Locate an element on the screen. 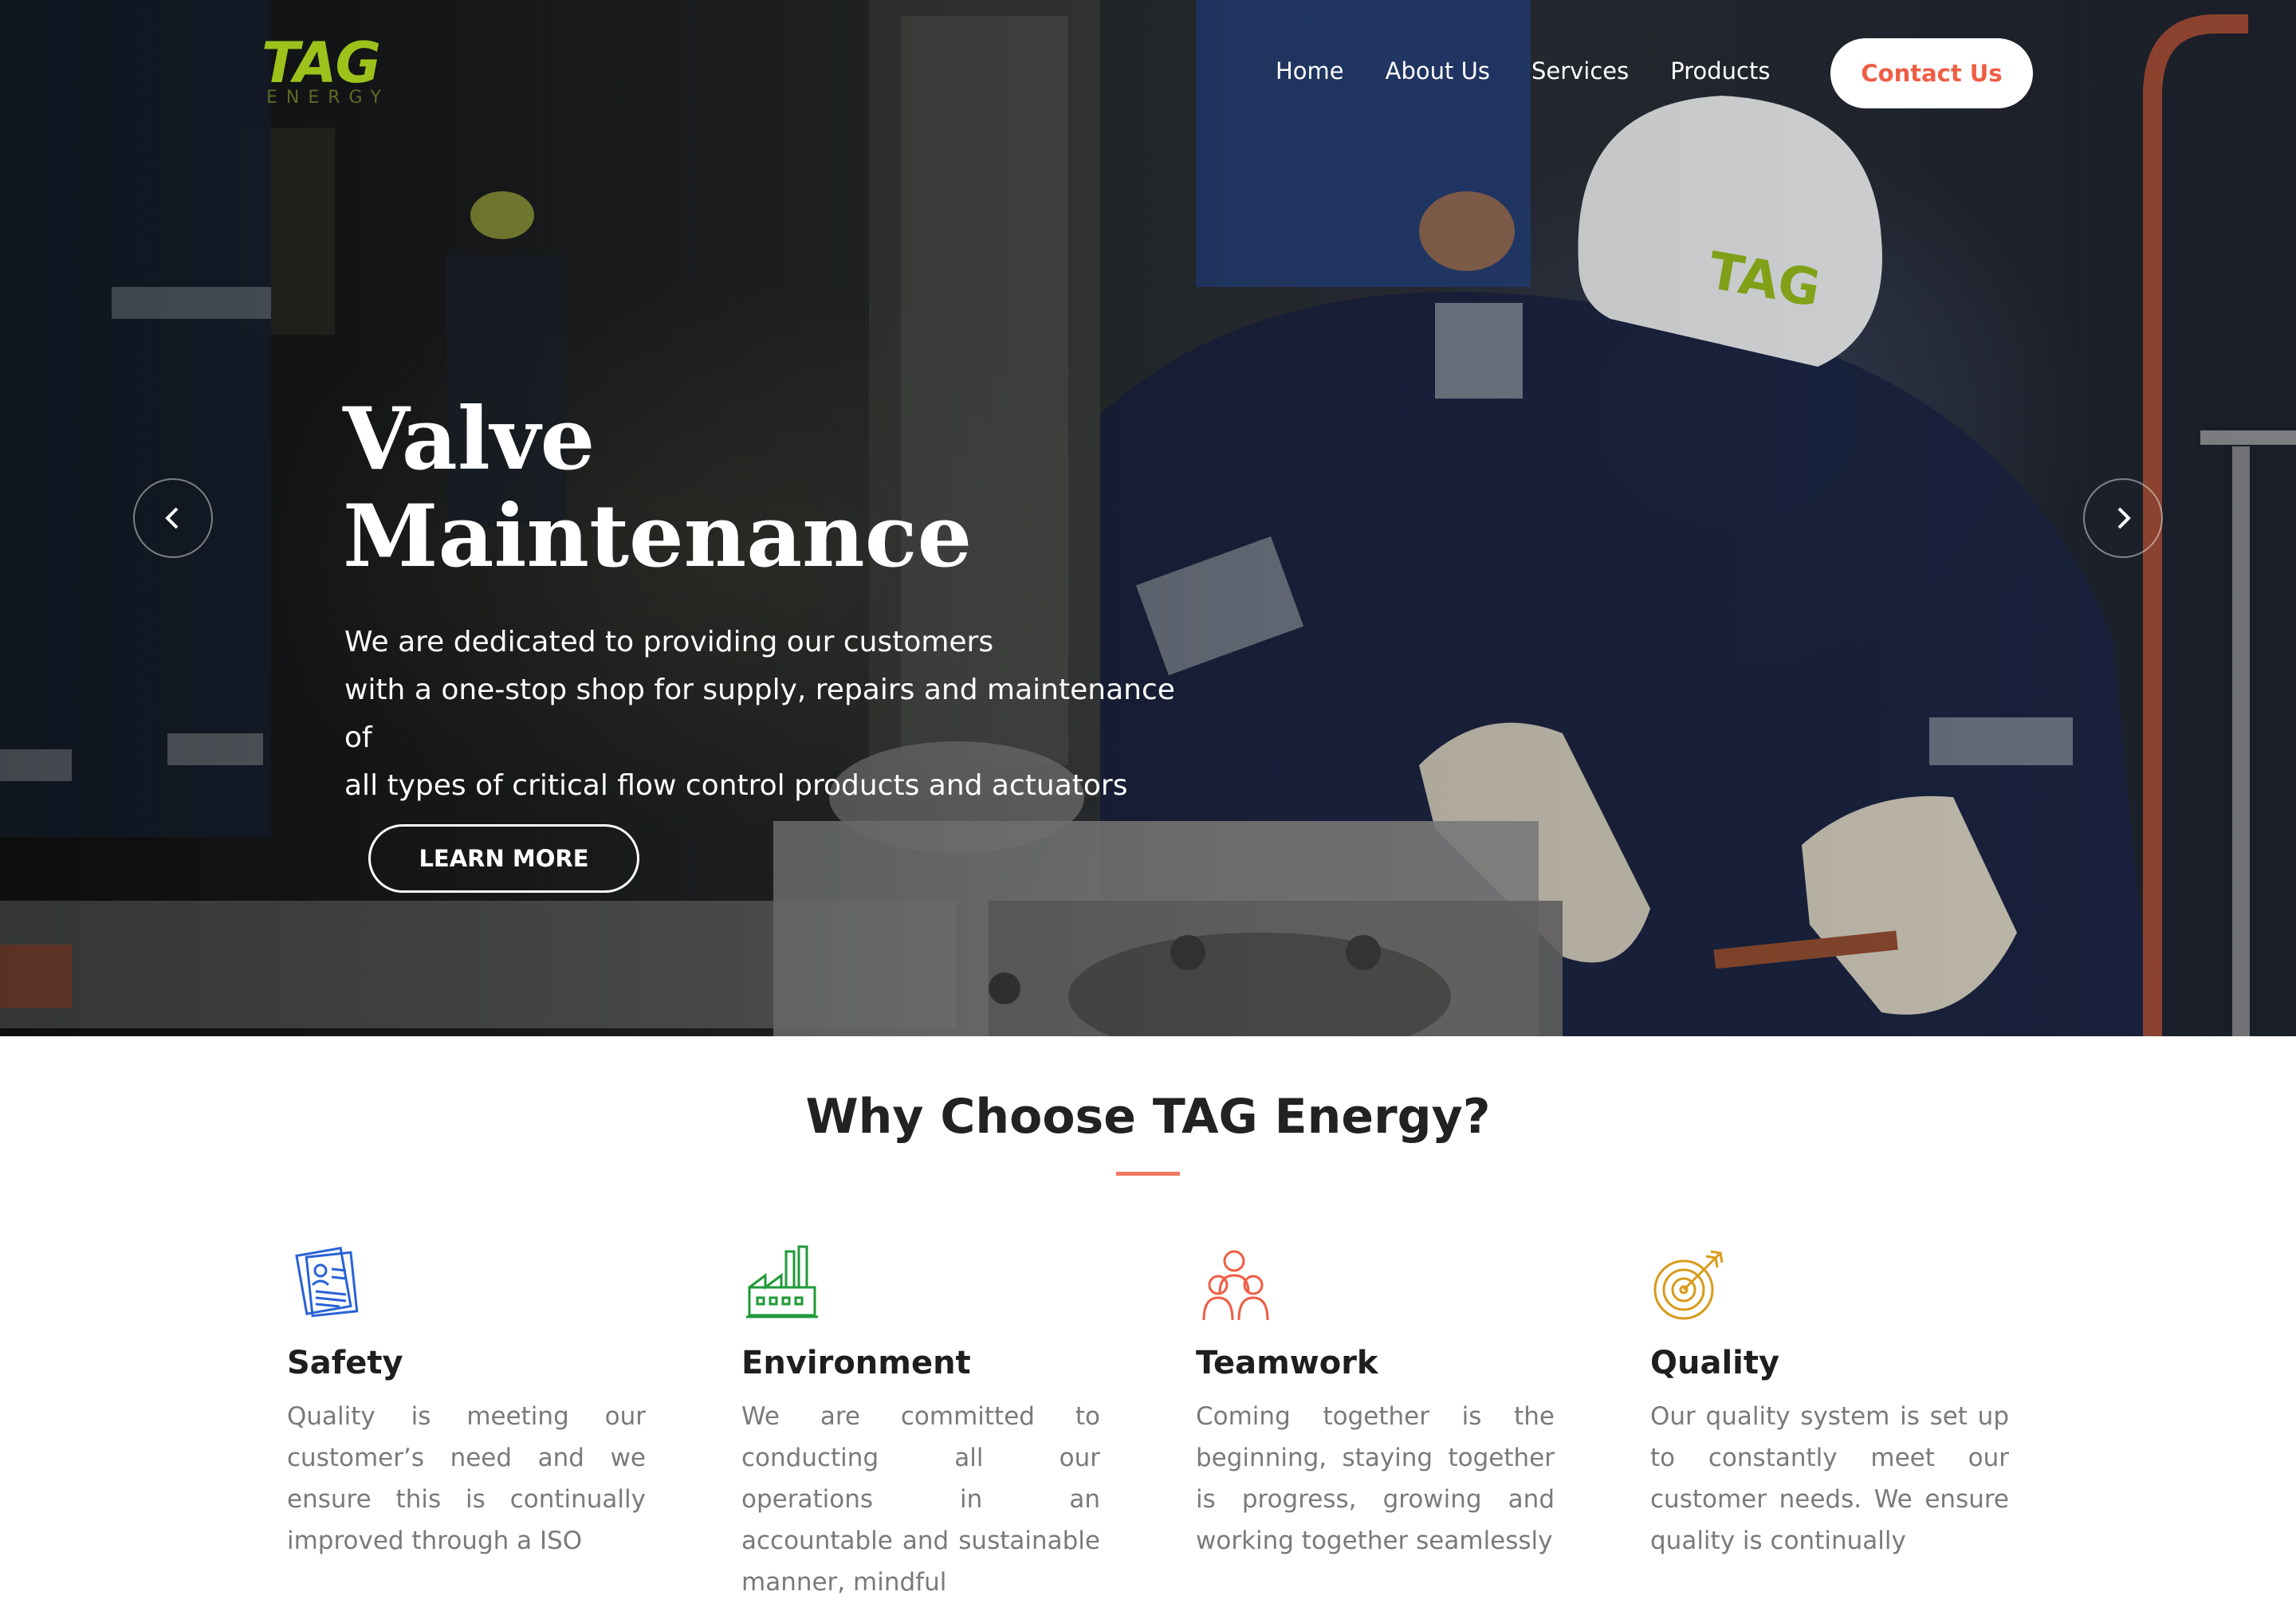 Image resolution: width=2296 pixels, height=1603 pixels. slider-next-button is located at coordinates (2123, 518).